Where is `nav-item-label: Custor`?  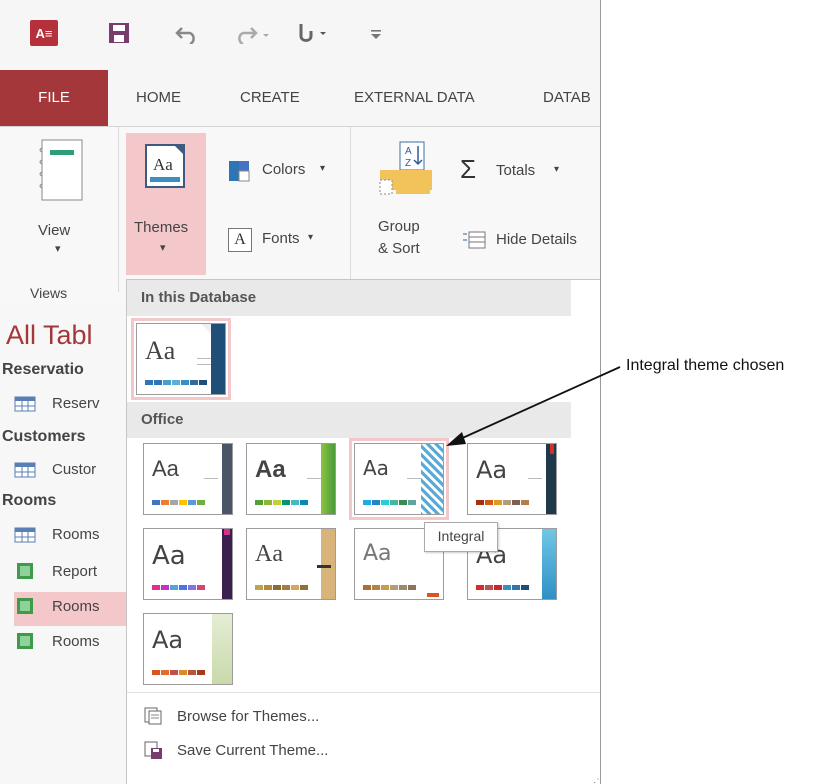
nav-item-label: Custor is located at coordinates (74, 469).